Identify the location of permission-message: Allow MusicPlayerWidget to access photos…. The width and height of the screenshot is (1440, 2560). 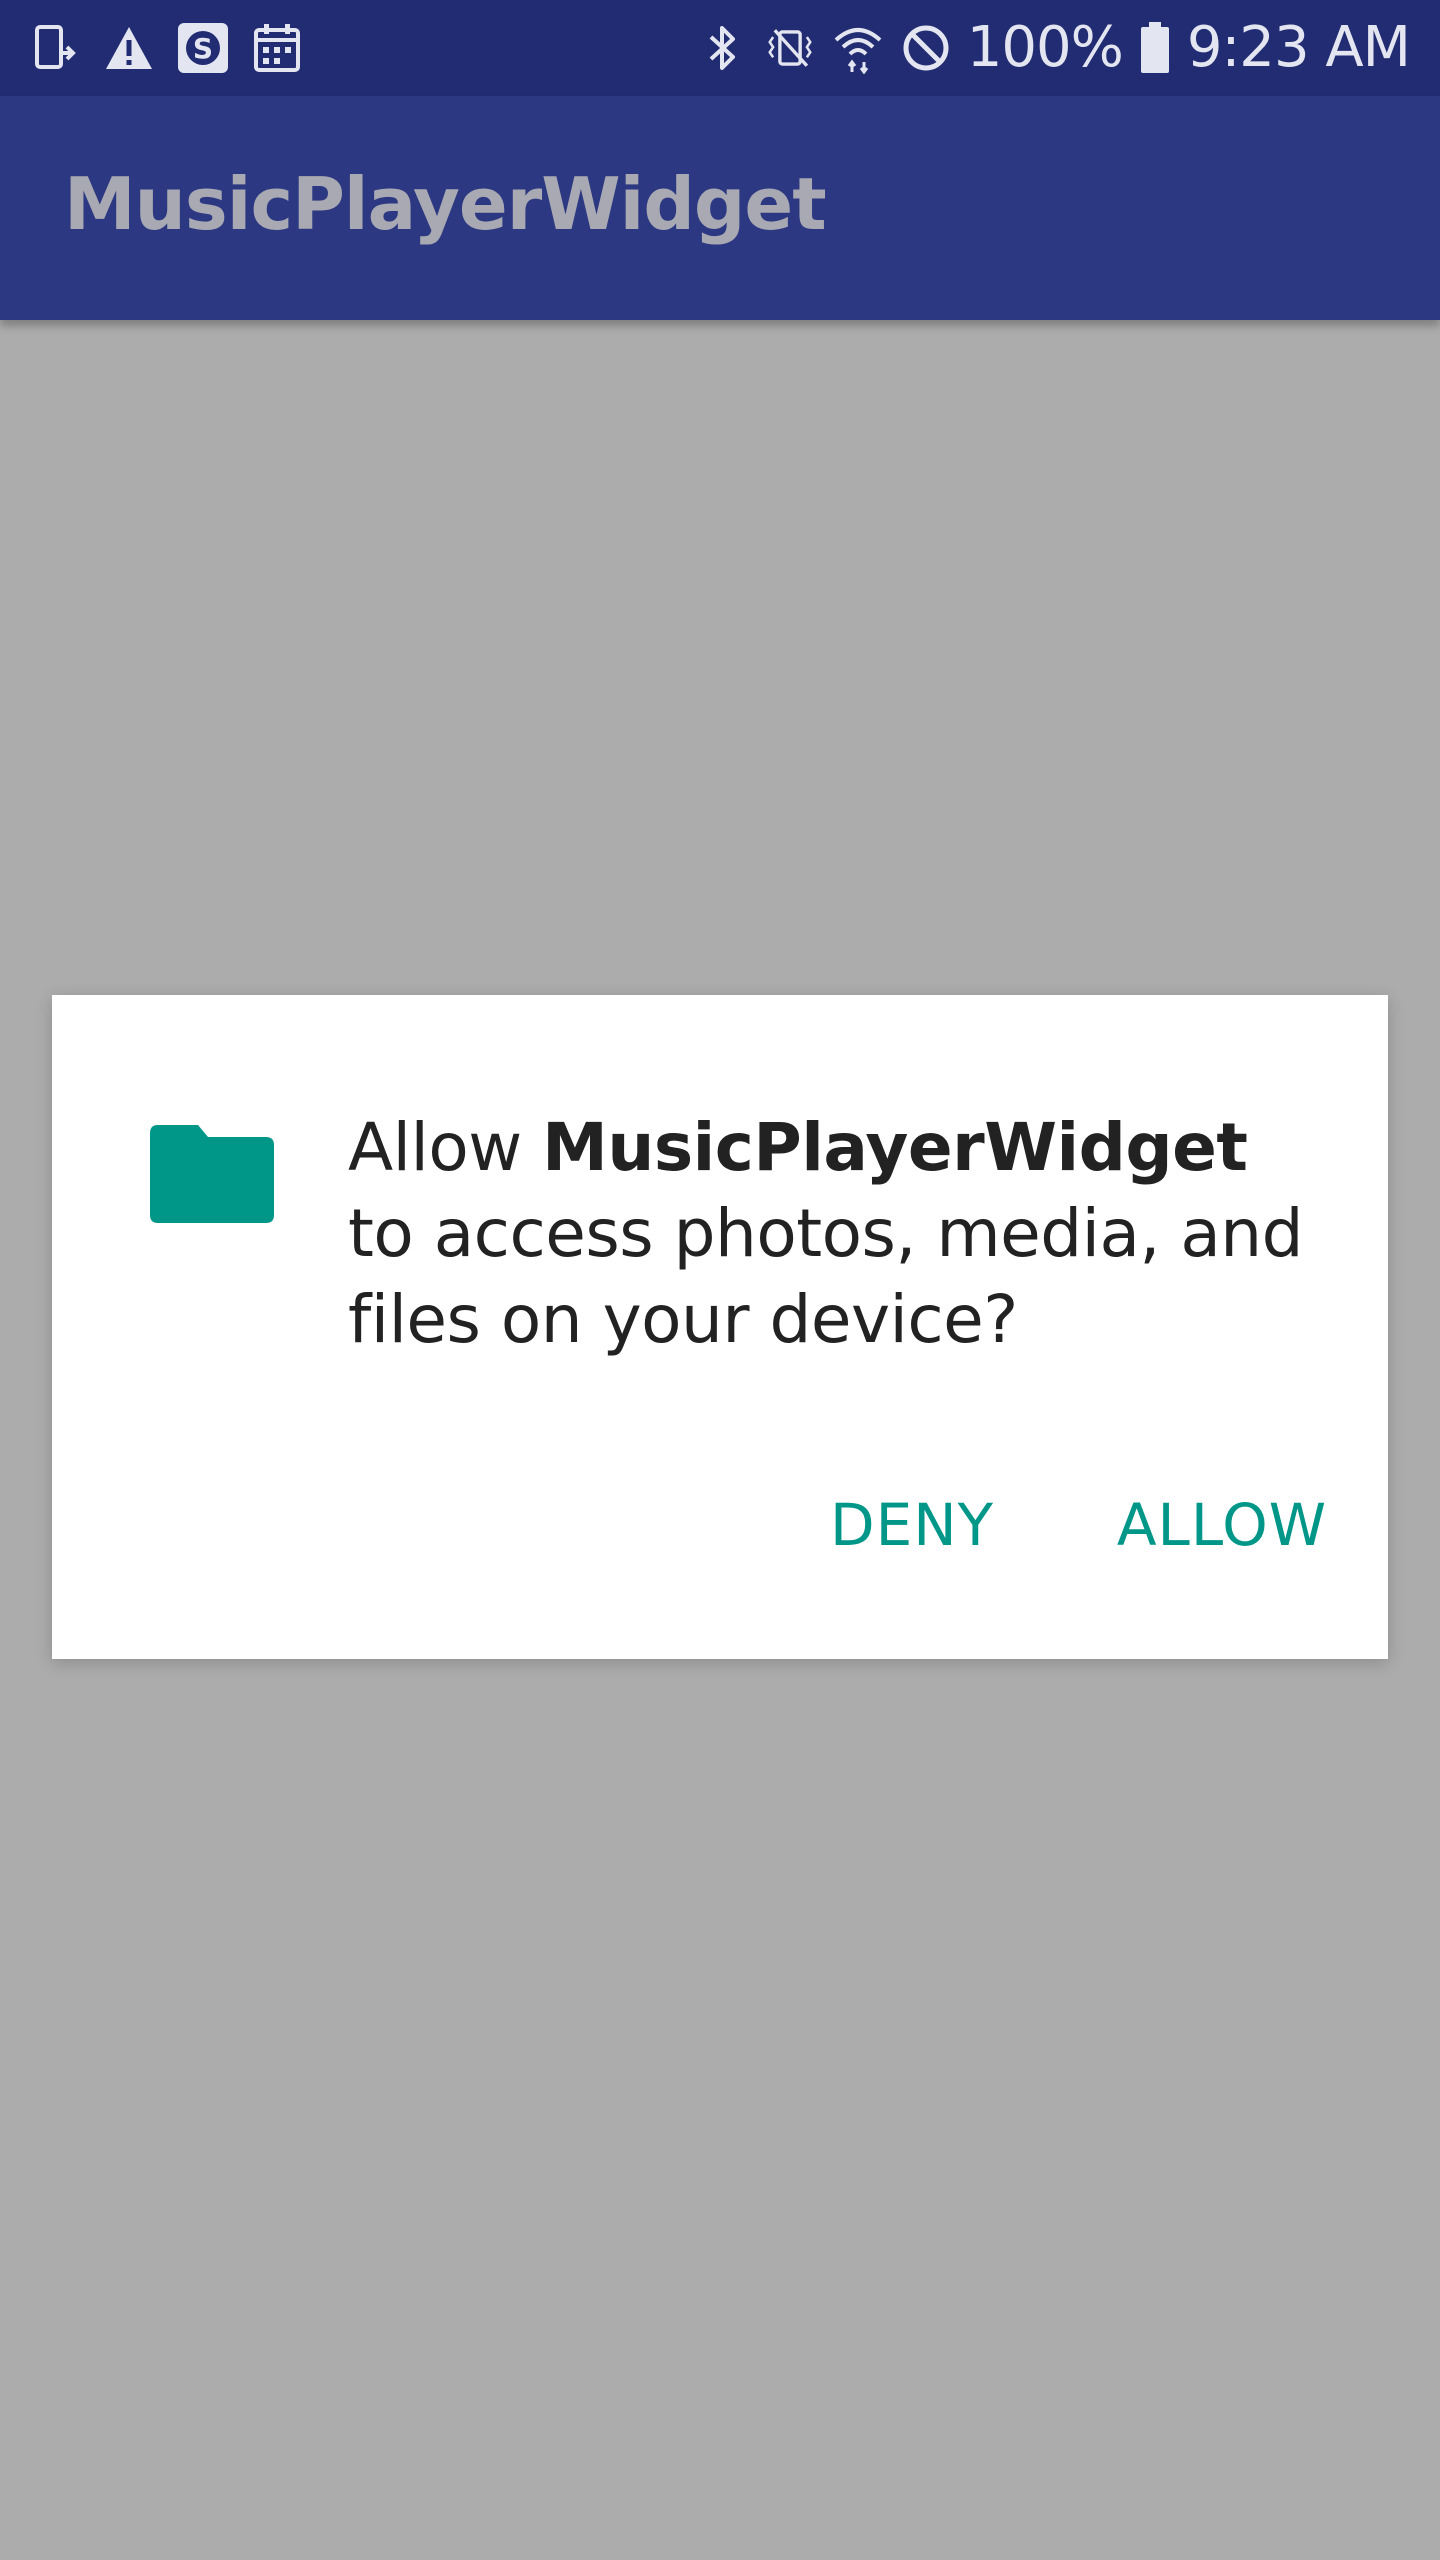
(828, 1234).